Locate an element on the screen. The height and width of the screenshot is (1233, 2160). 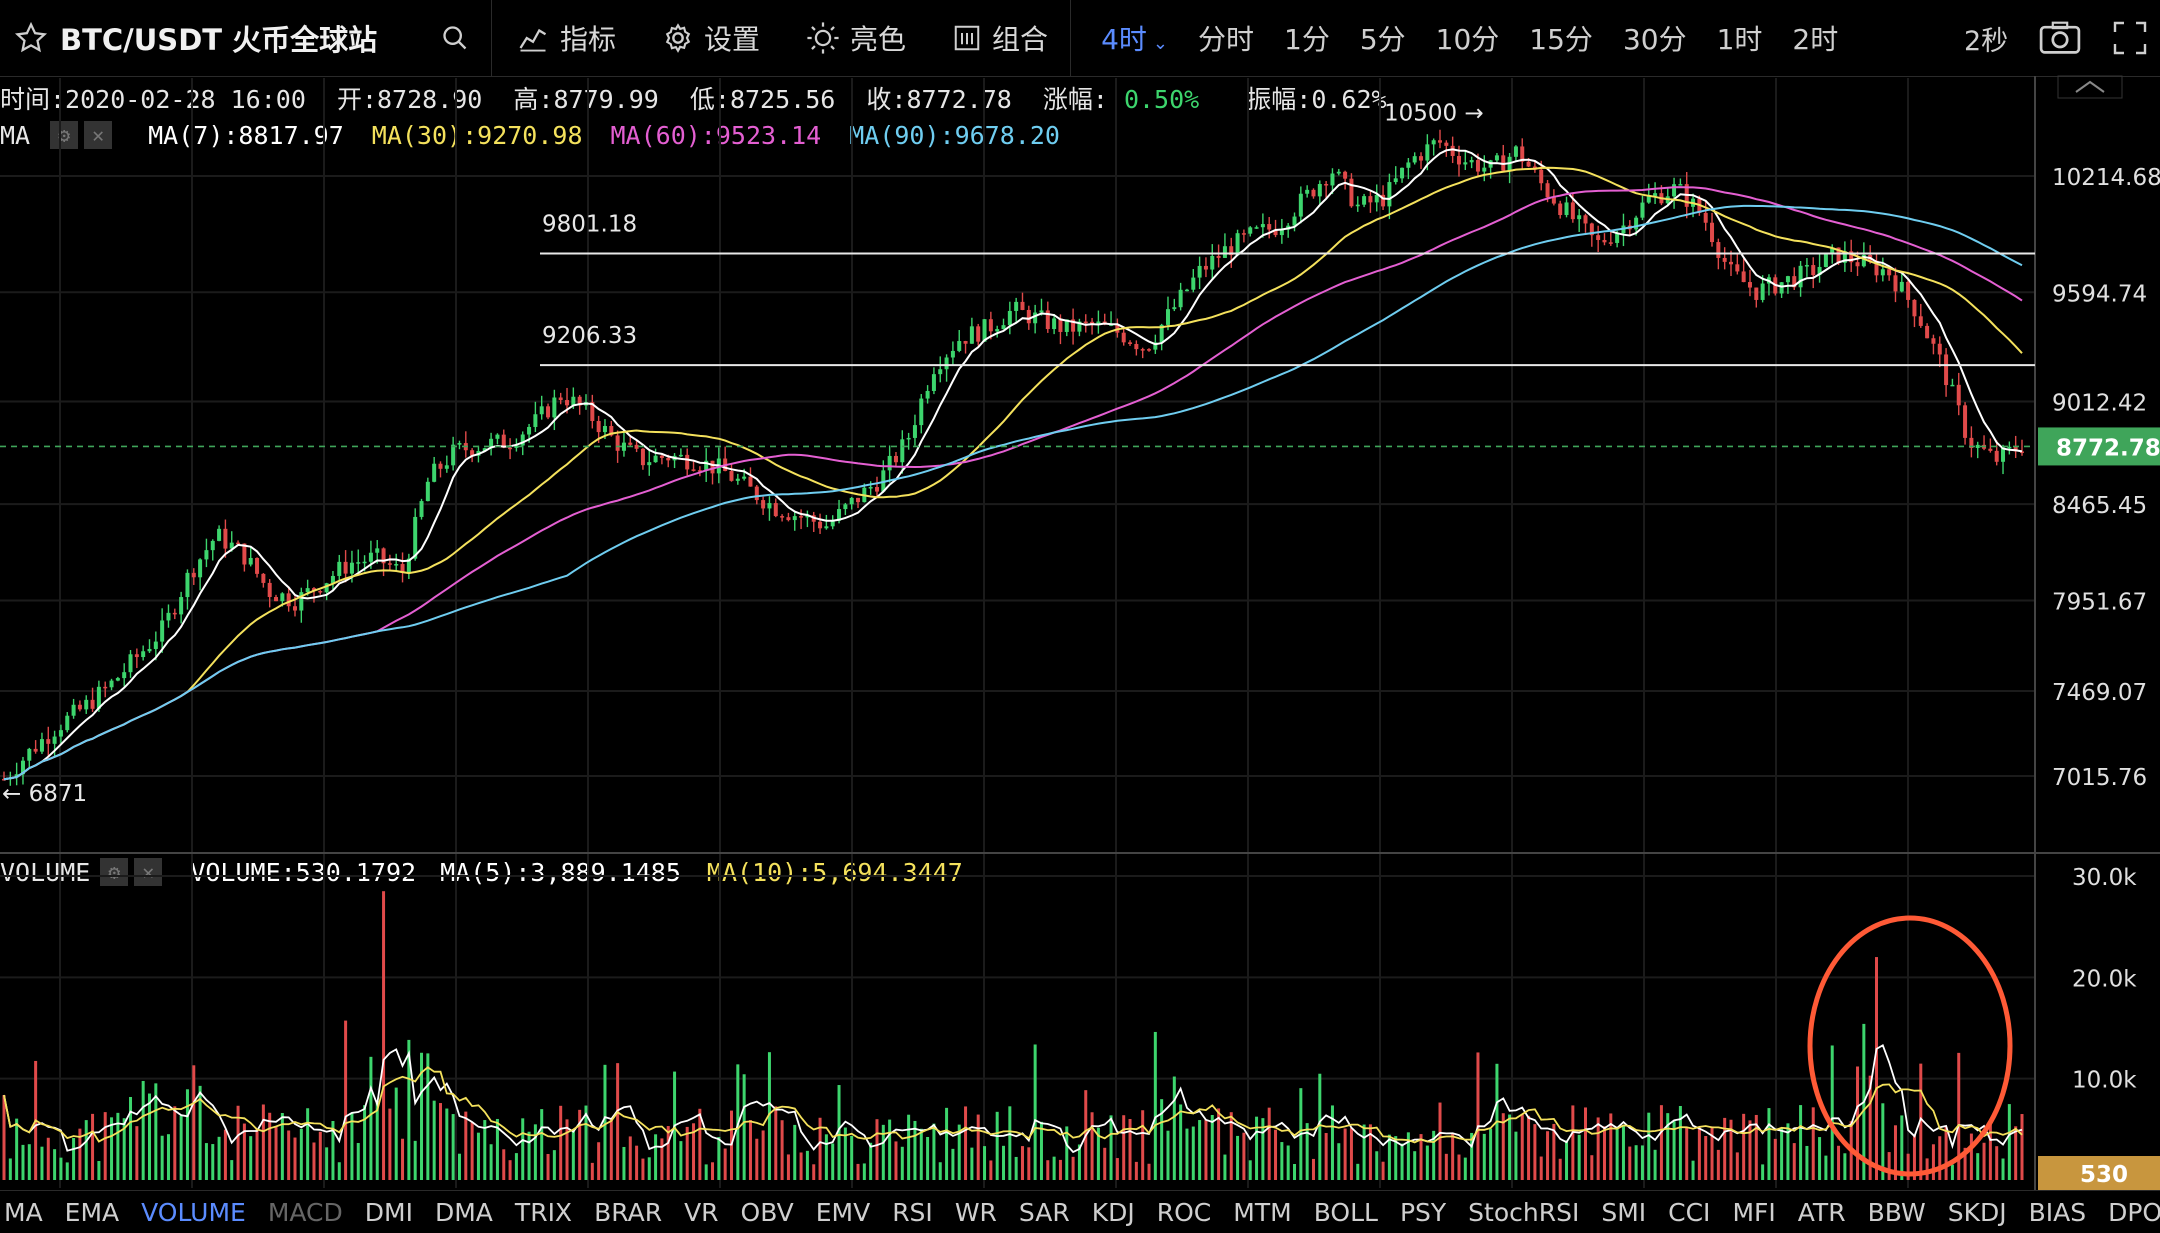
indicator-tab-boll: BOLL is located at coordinates (1346, 1212).